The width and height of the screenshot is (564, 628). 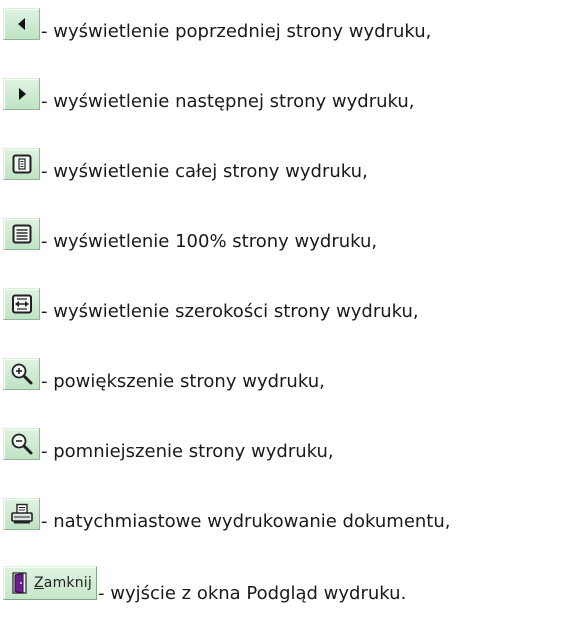 I want to click on zoom-in-icon, so click(x=21, y=374).